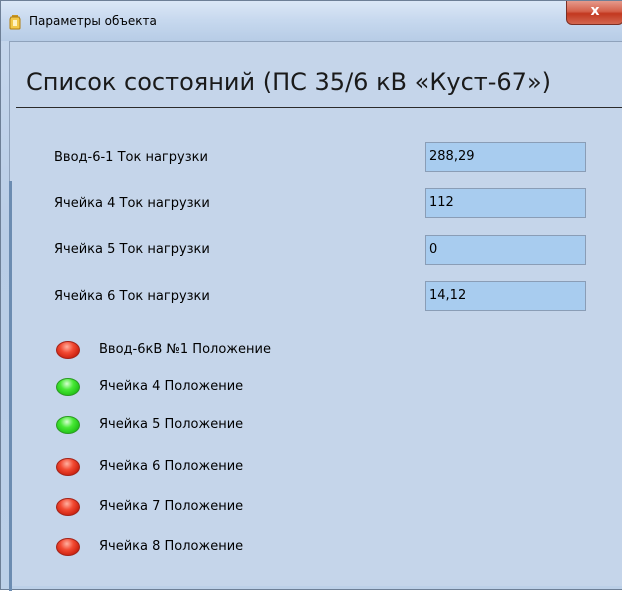  Describe the element at coordinates (505, 250) in the screenshot. I see `param-field-cell-5: 0` at that location.